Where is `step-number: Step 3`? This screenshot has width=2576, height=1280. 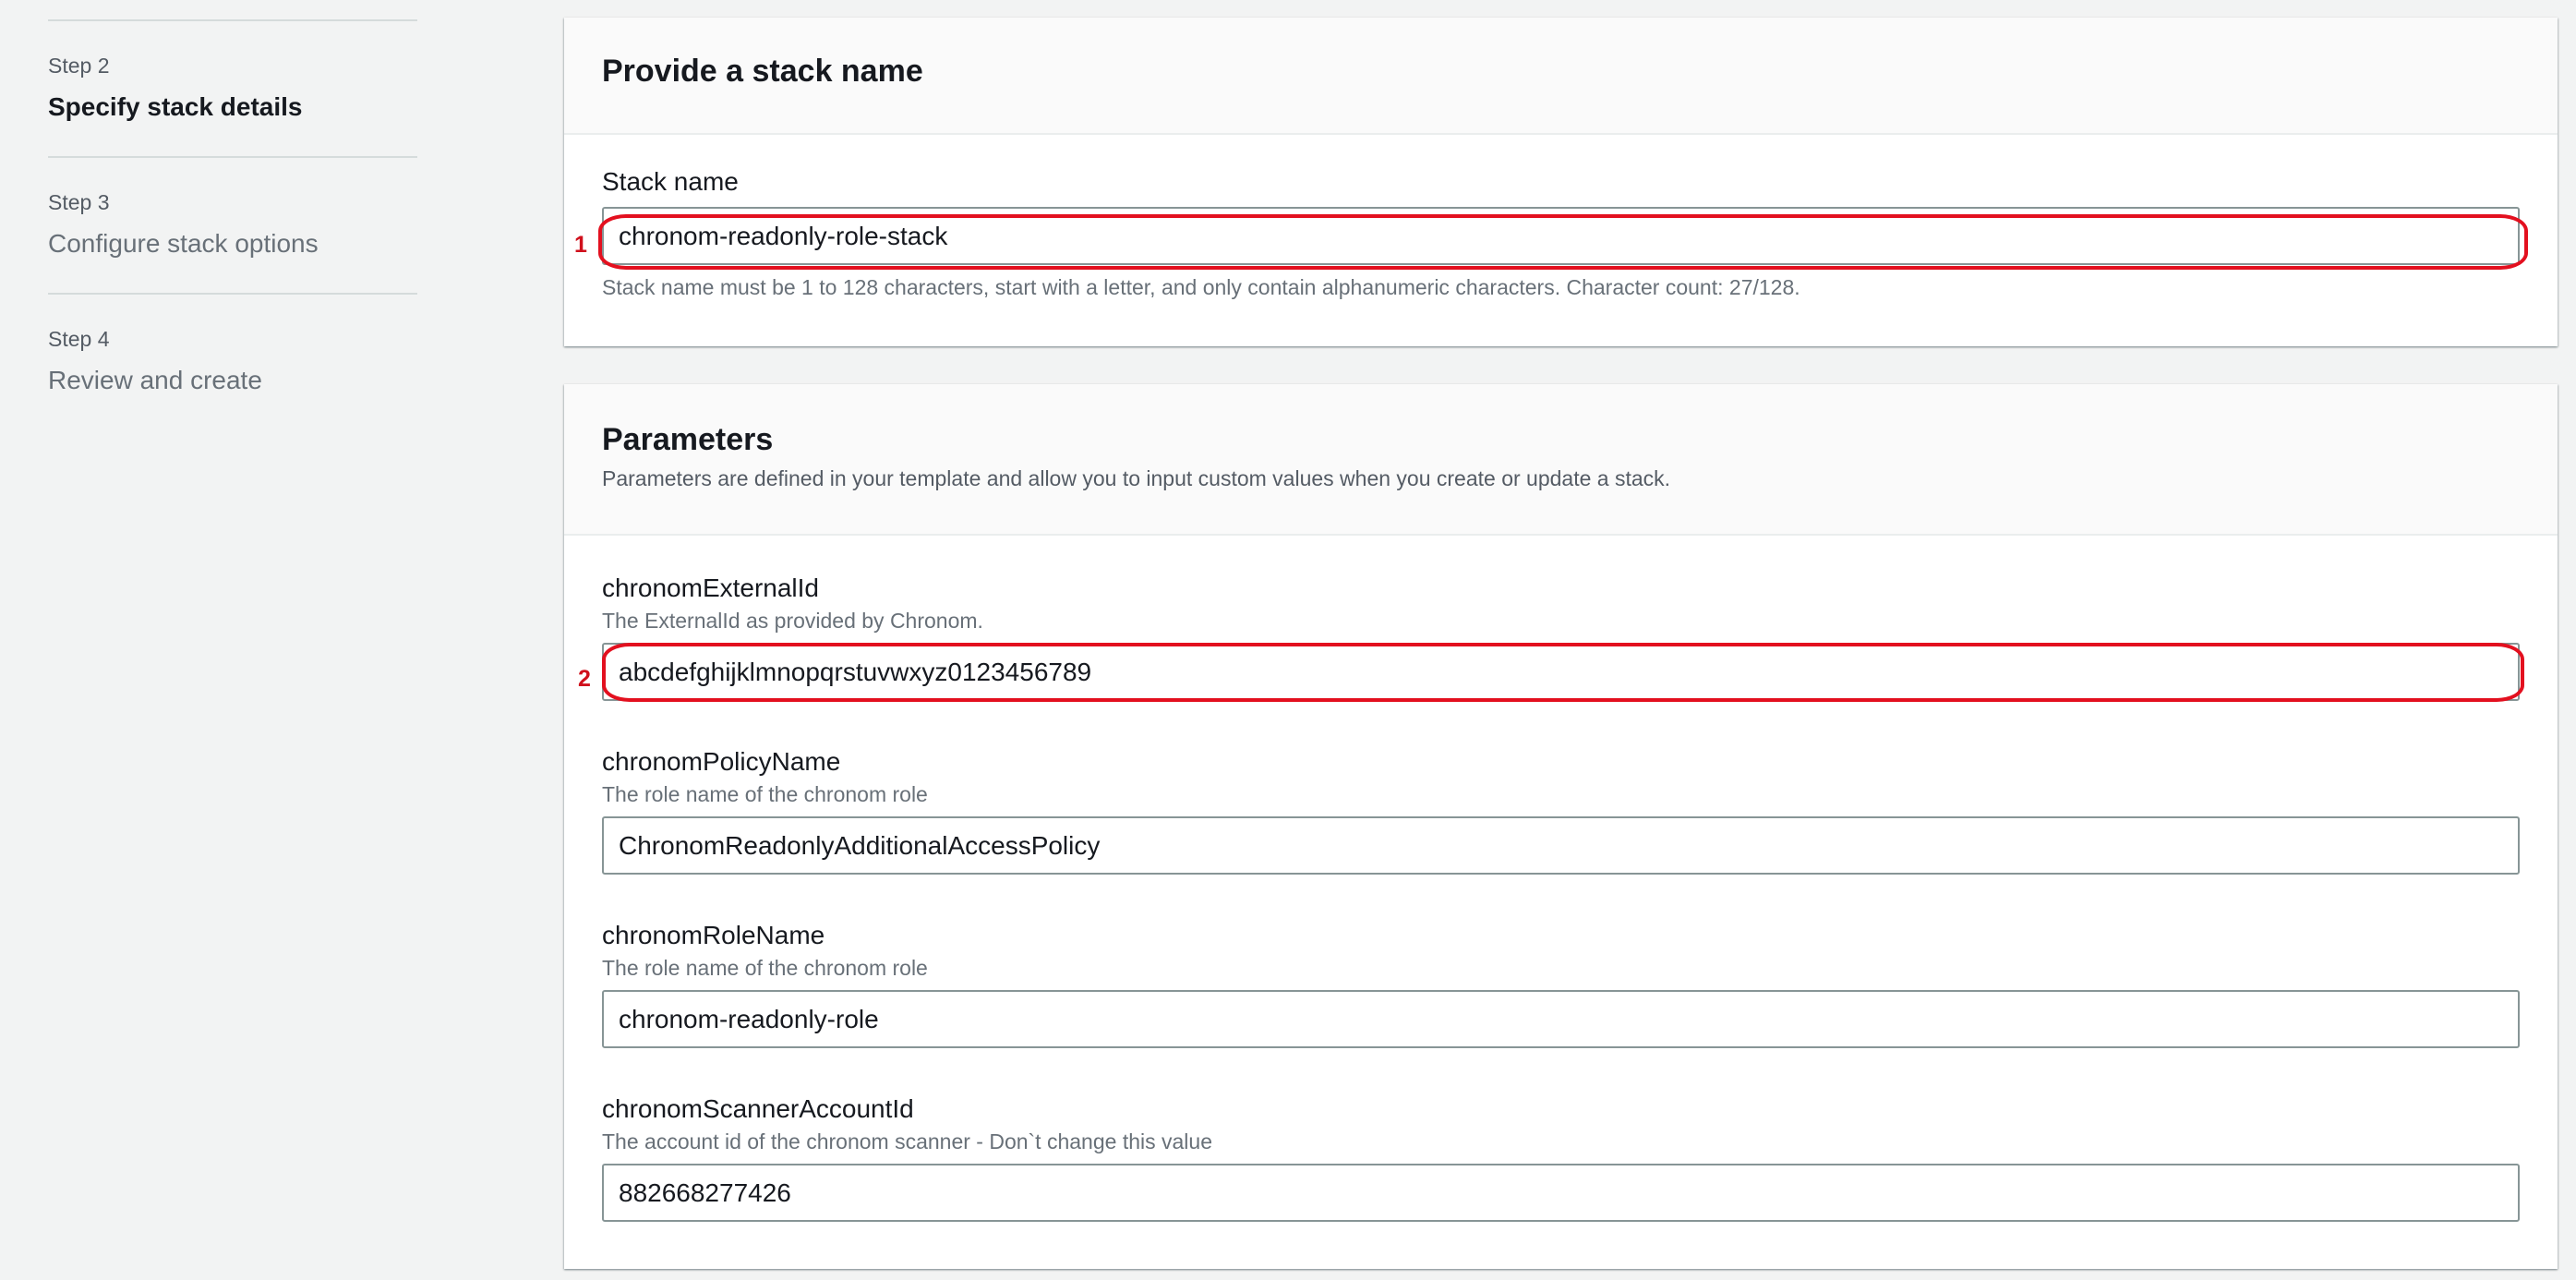 step-number: Step 3 is located at coordinates (79, 202).